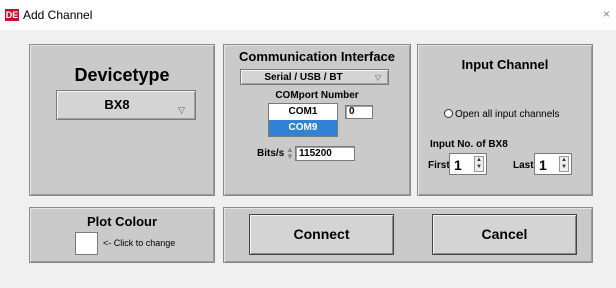 The image size is (616, 288). What do you see at coordinates (308, 15) in the screenshot?
I see `title-bar: DE Add Channel ×` at bounding box center [308, 15].